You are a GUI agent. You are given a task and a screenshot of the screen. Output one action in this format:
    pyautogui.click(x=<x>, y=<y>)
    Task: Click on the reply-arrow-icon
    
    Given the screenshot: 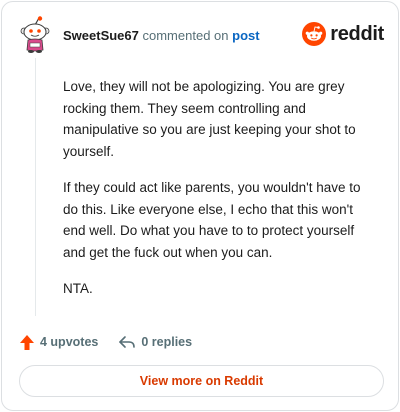 What is the action you would take?
    pyautogui.click(x=127, y=342)
    